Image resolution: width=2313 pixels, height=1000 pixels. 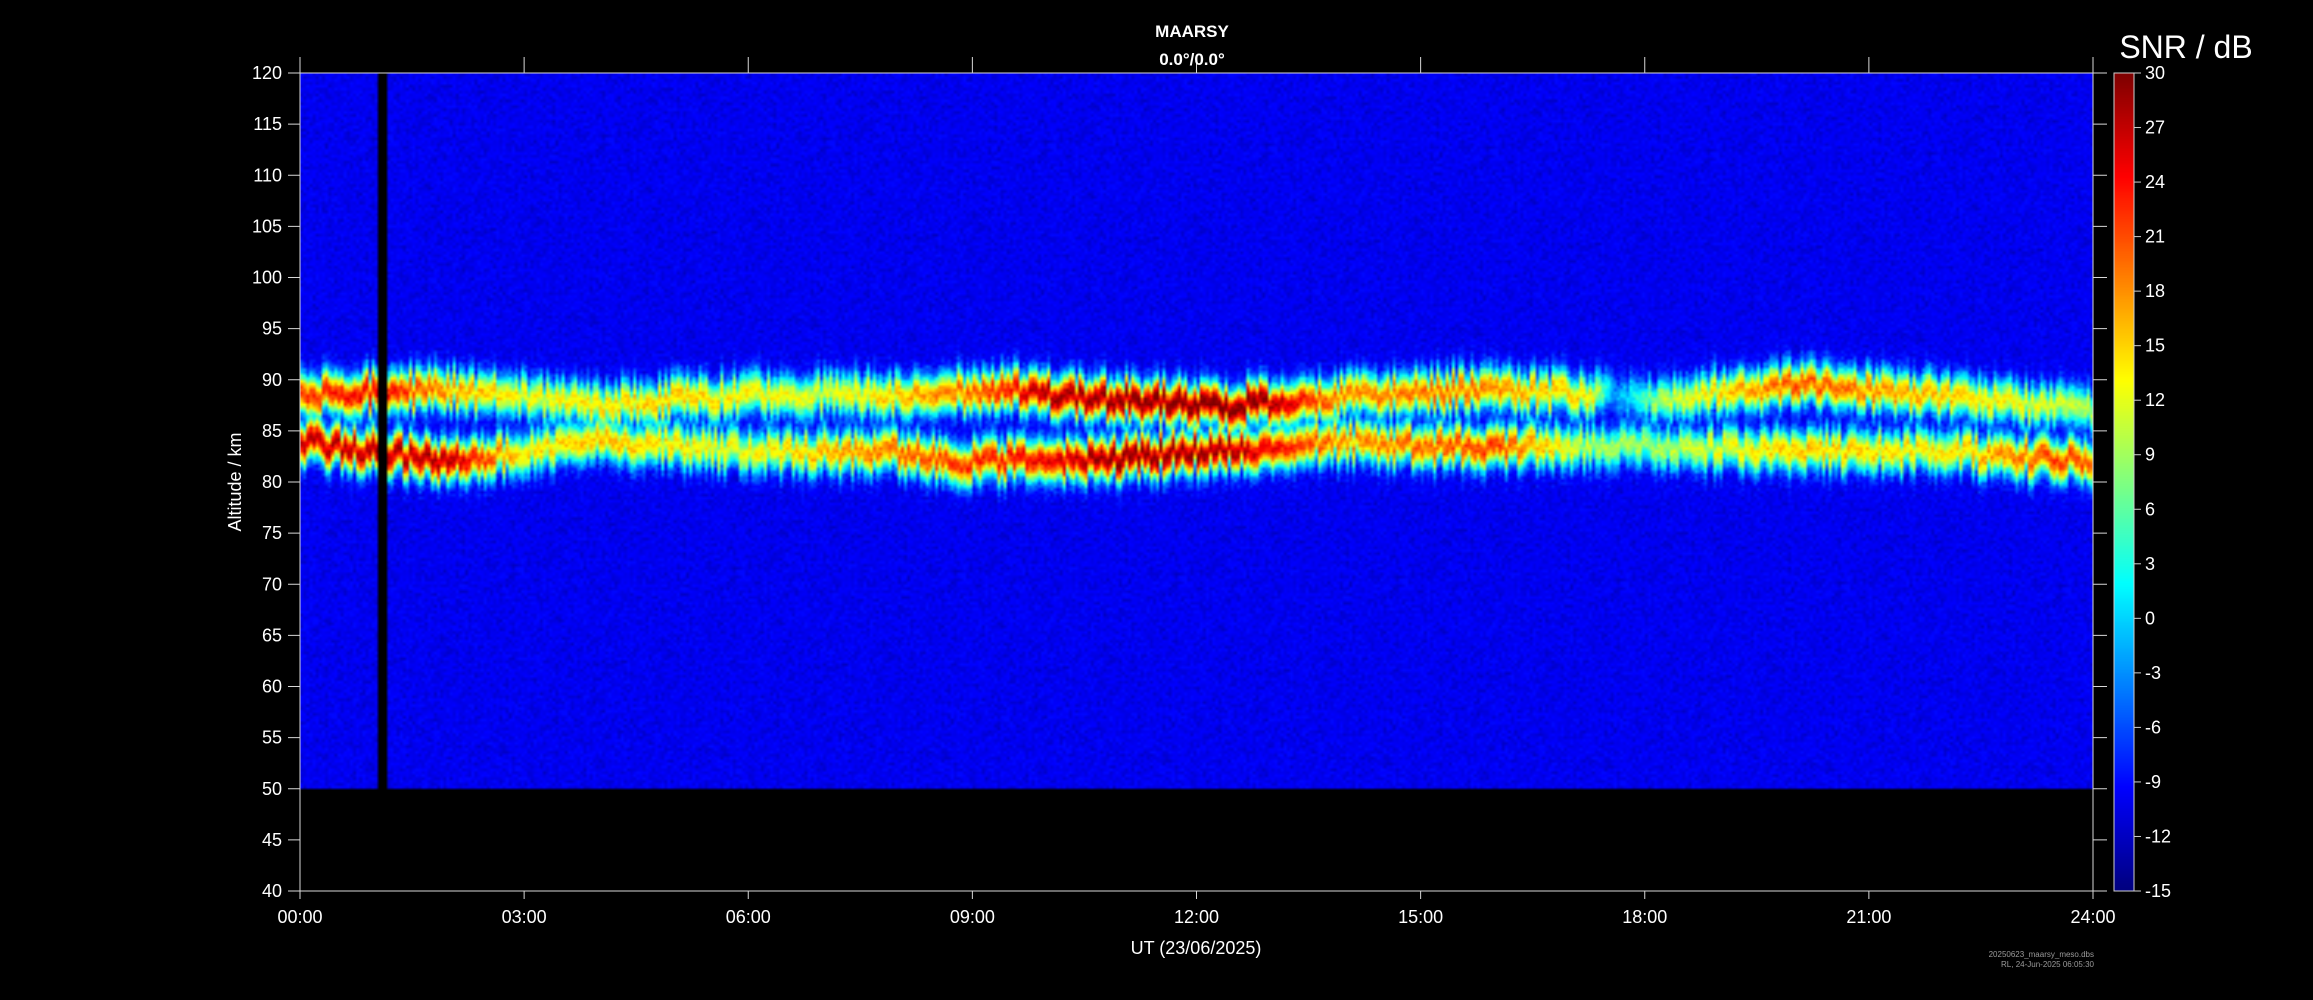 I want to click on colorbar-tick-label: 3, so click(x=2150, y=564).